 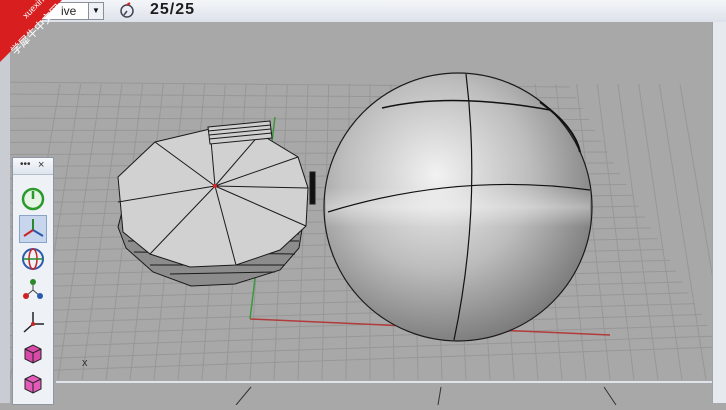 I want to click on toolbar-titlebar: ••• ×, so click(x=33, y=166).